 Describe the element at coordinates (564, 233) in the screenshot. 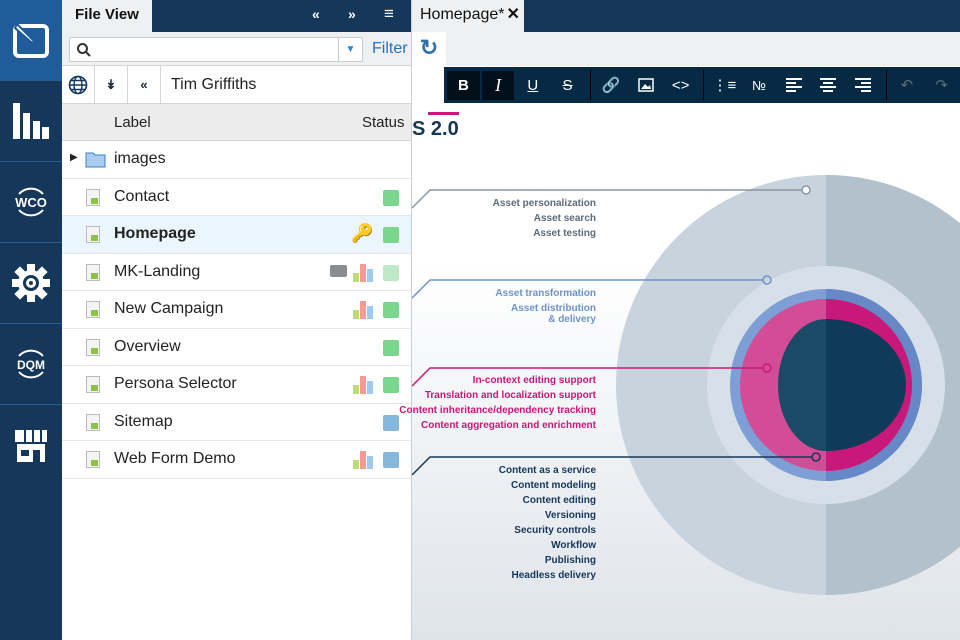

I see `diagram-label: Asset testing` at that location.